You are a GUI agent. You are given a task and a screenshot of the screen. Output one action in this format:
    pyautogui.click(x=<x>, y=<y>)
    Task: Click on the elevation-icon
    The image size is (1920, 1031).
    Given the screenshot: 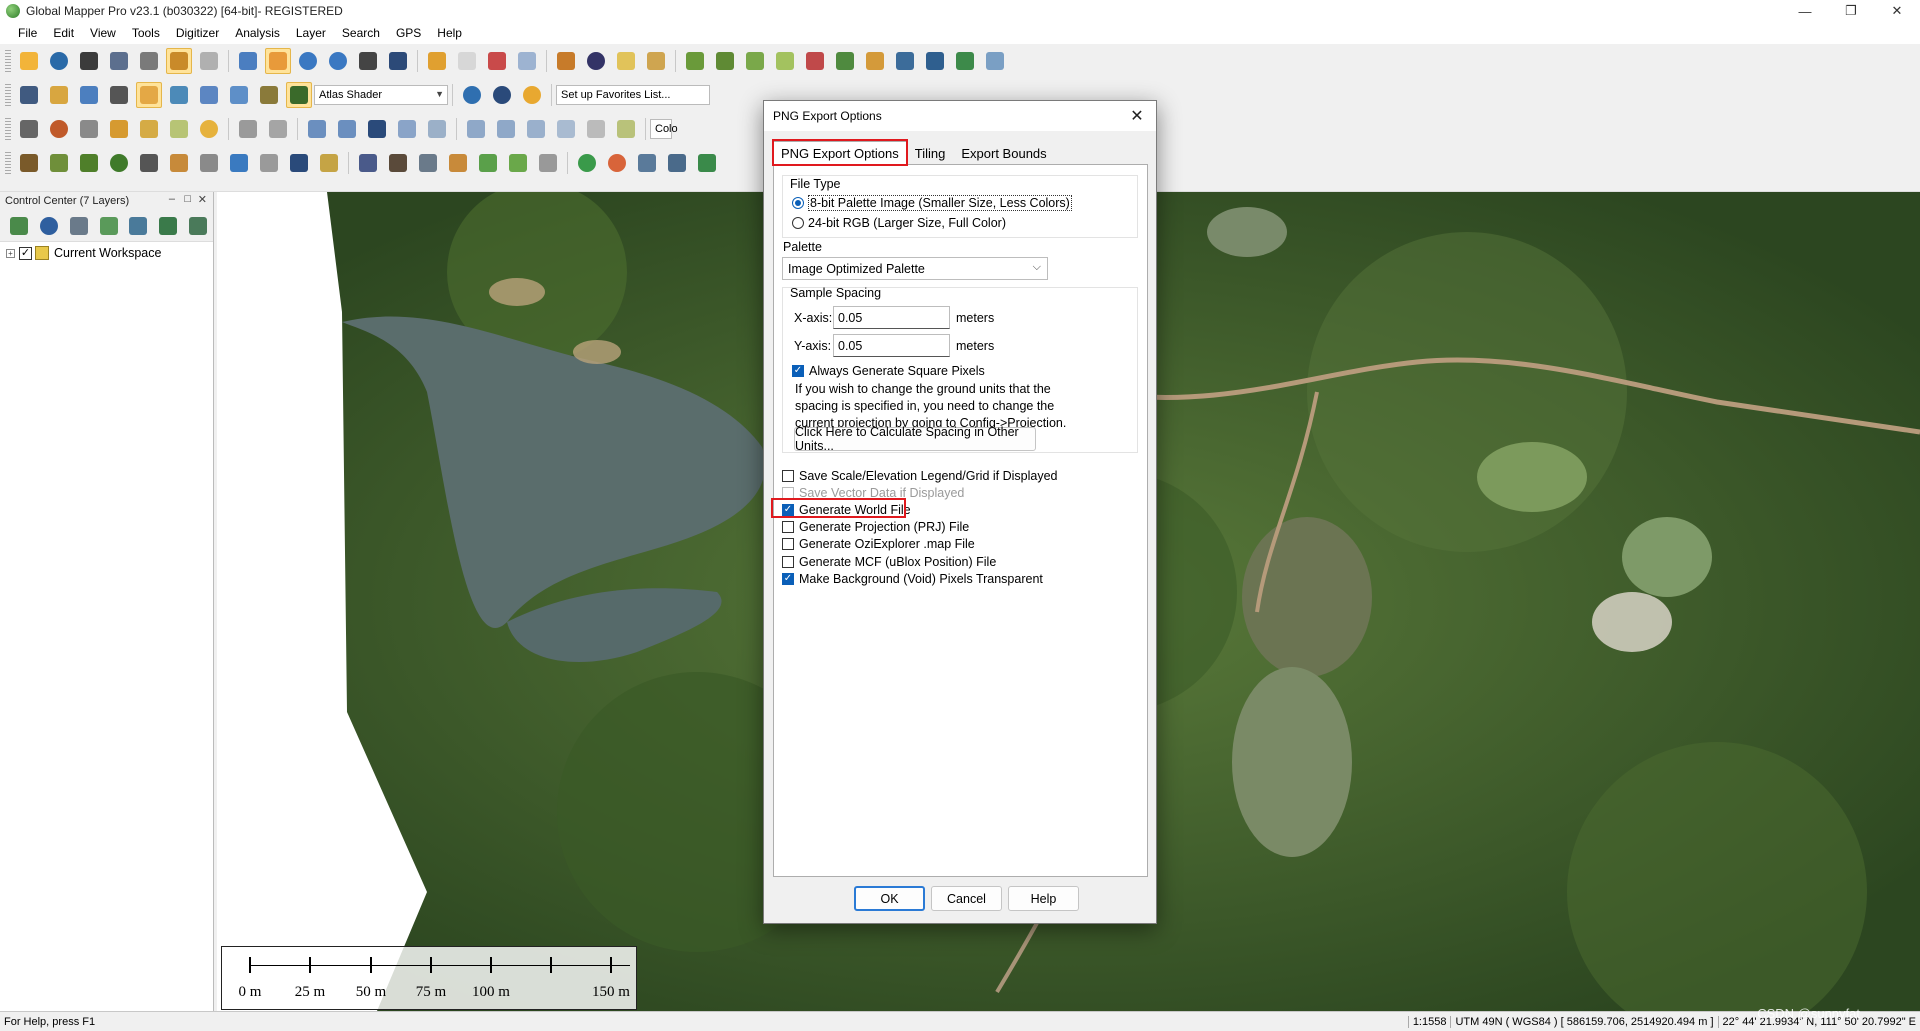 What is the action you would take?
    pyautogui.click(x=179, y=95)
    